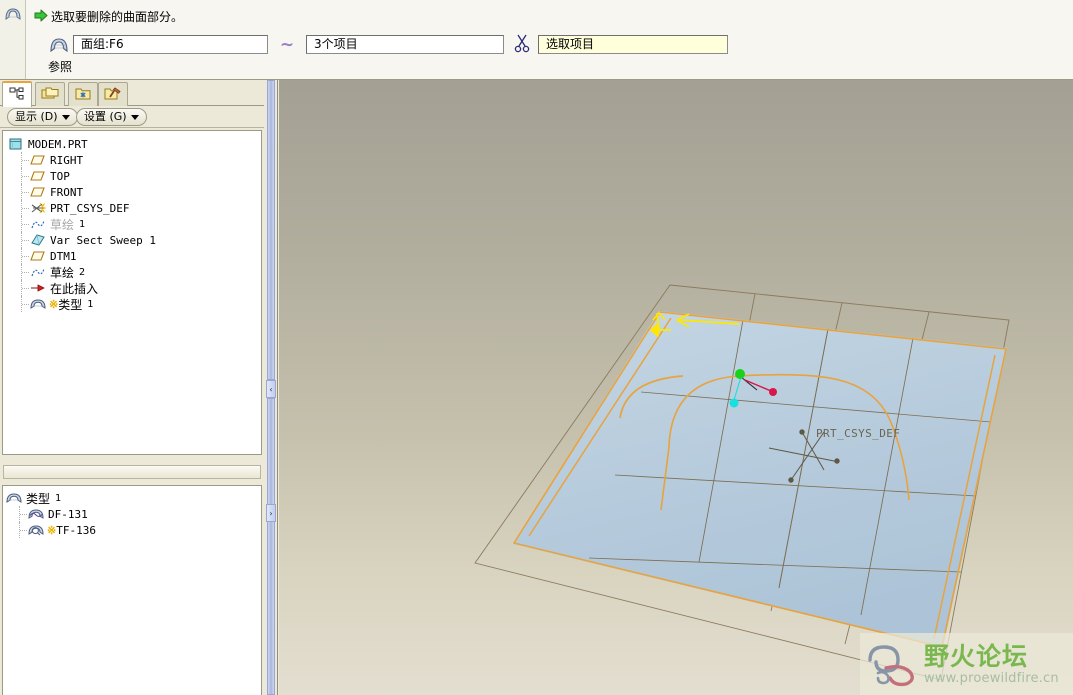 Image resolution: width=1073 pixels, height=695 pixels. I want to click on tree-item: DF-131, so click(133, 514).